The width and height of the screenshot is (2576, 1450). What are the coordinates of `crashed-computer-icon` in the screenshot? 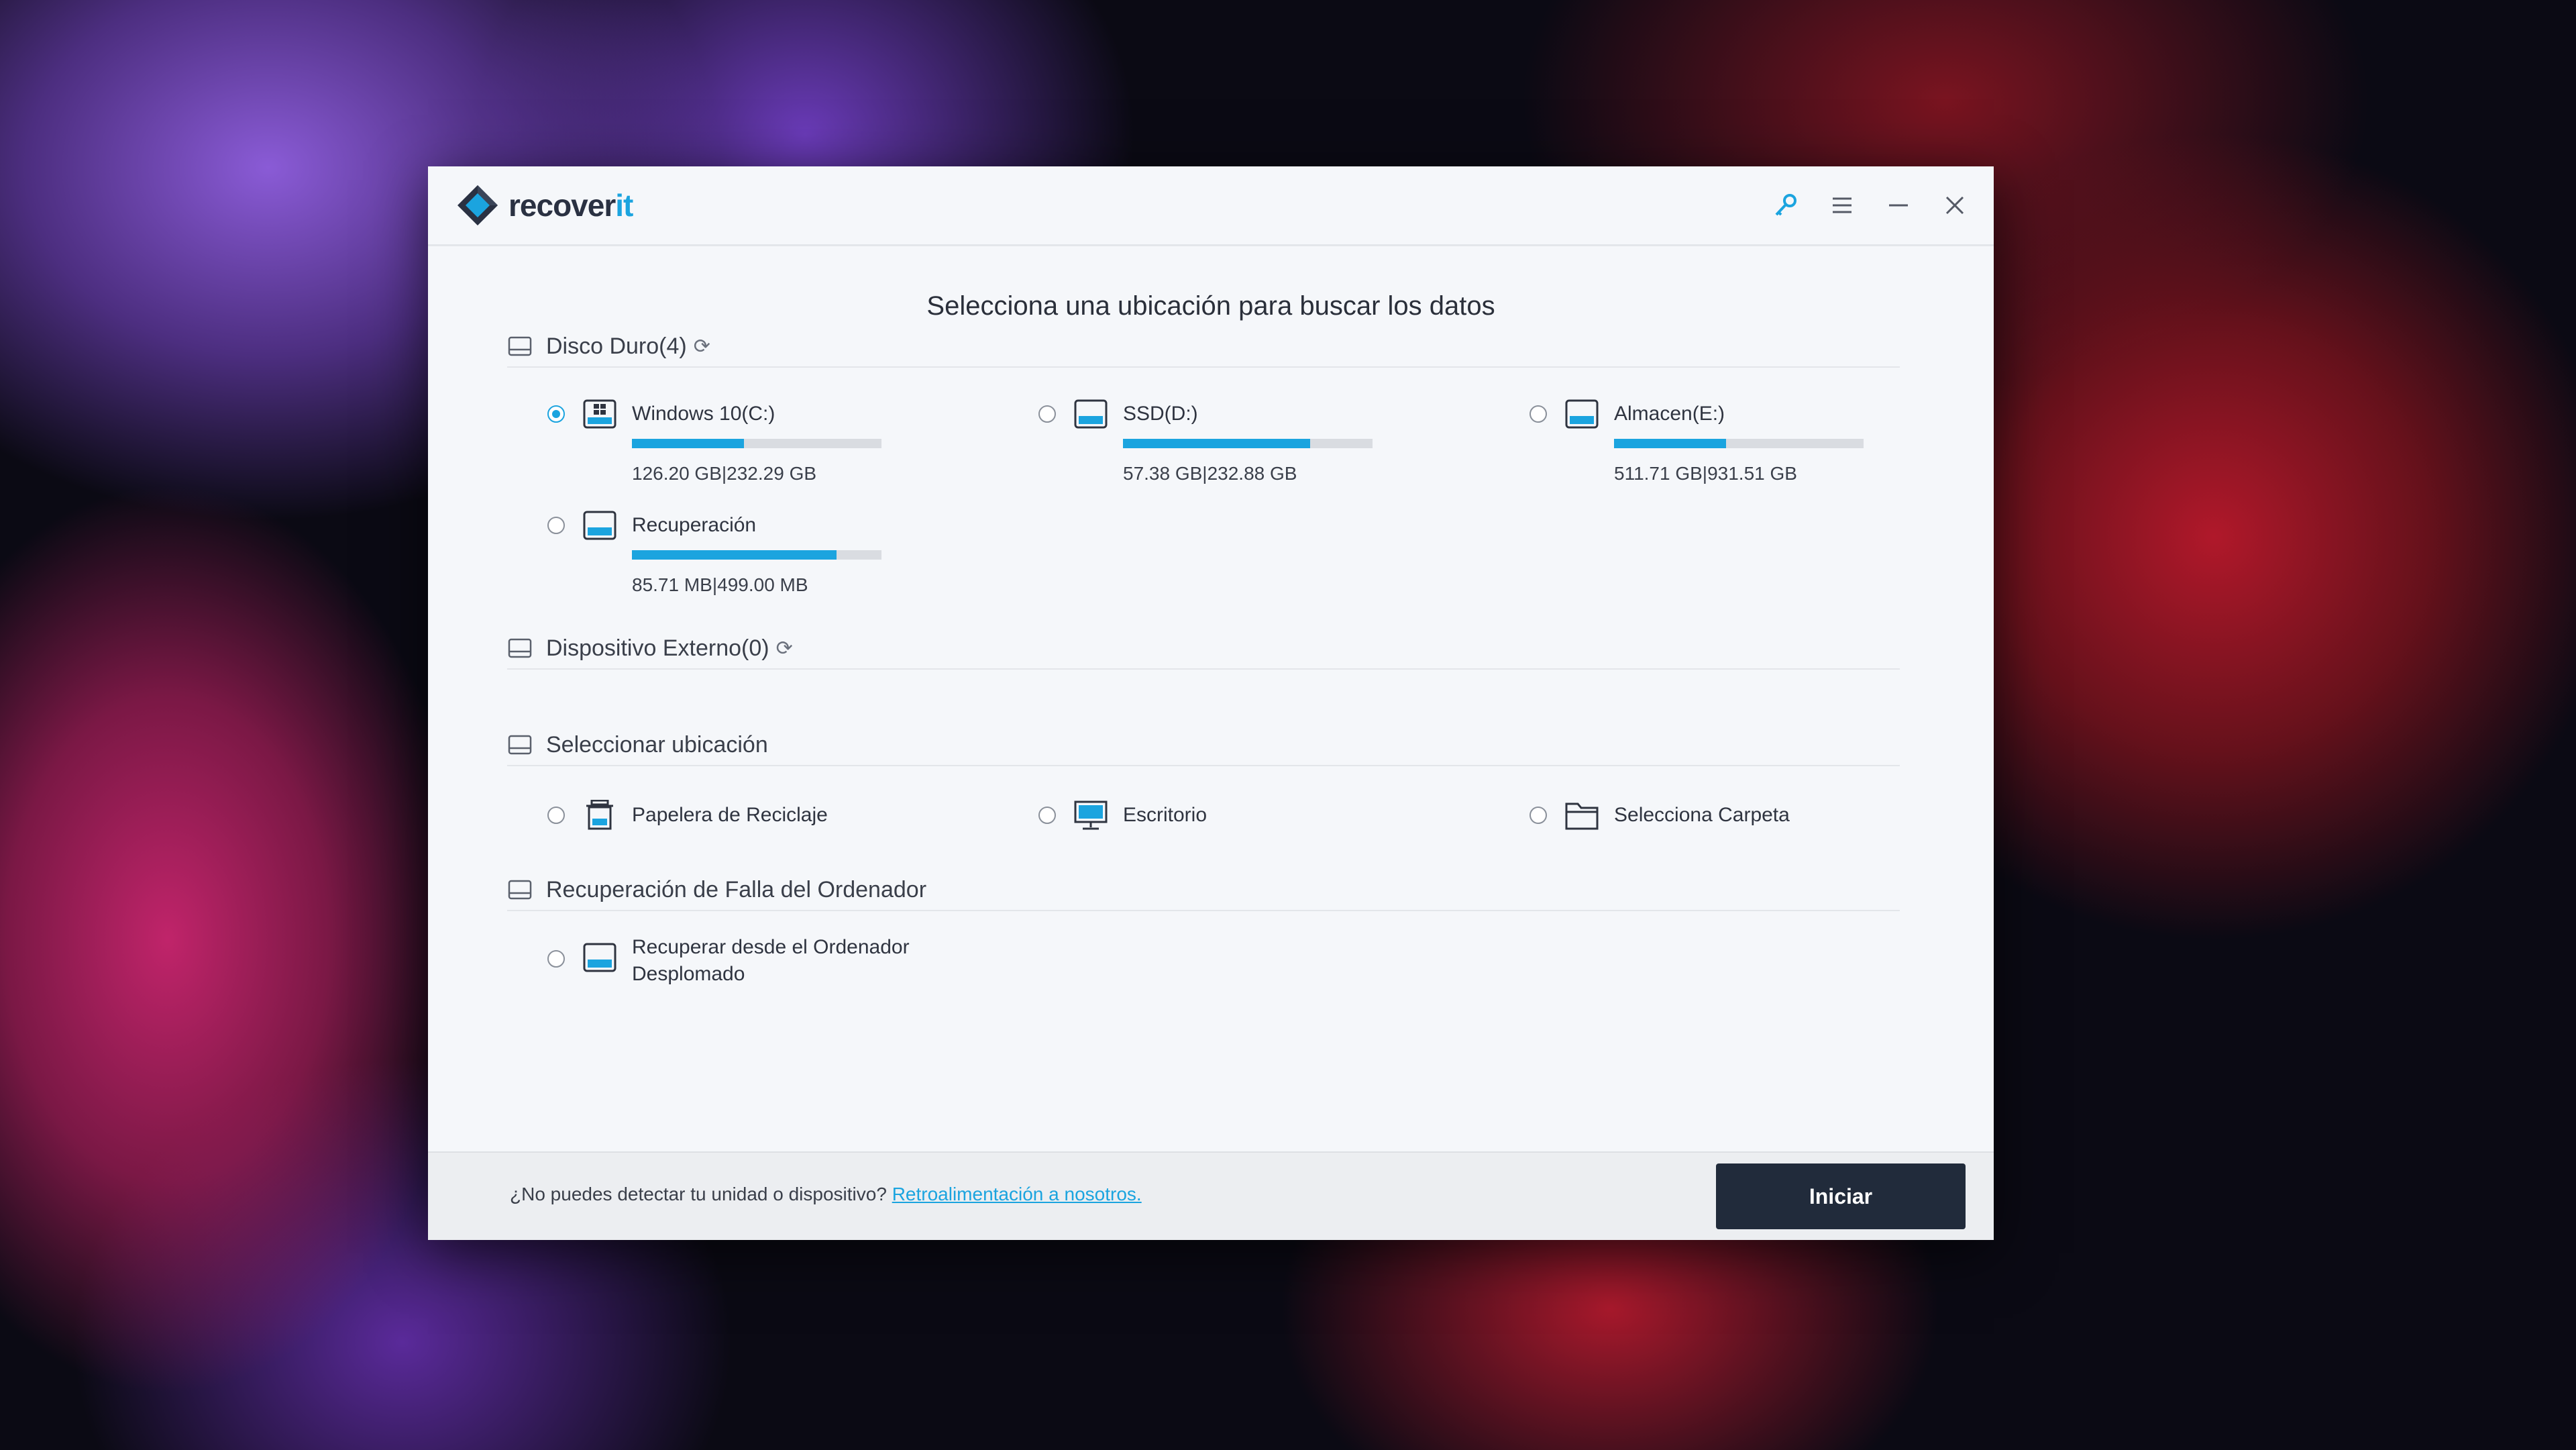 It's located at (599, 957).